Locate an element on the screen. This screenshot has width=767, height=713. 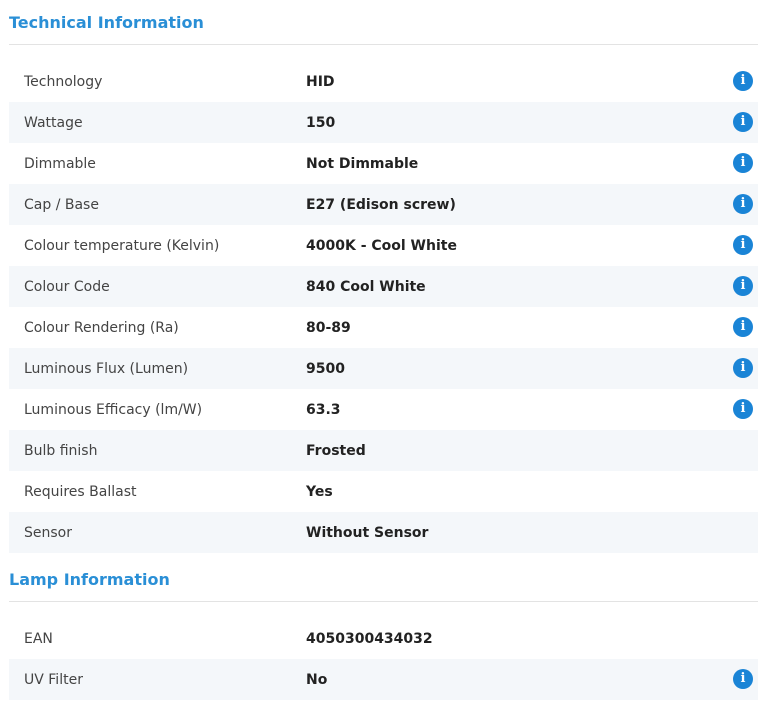
table-row: Colour Code 840 Cool White i is located at coordinates (383, 286).